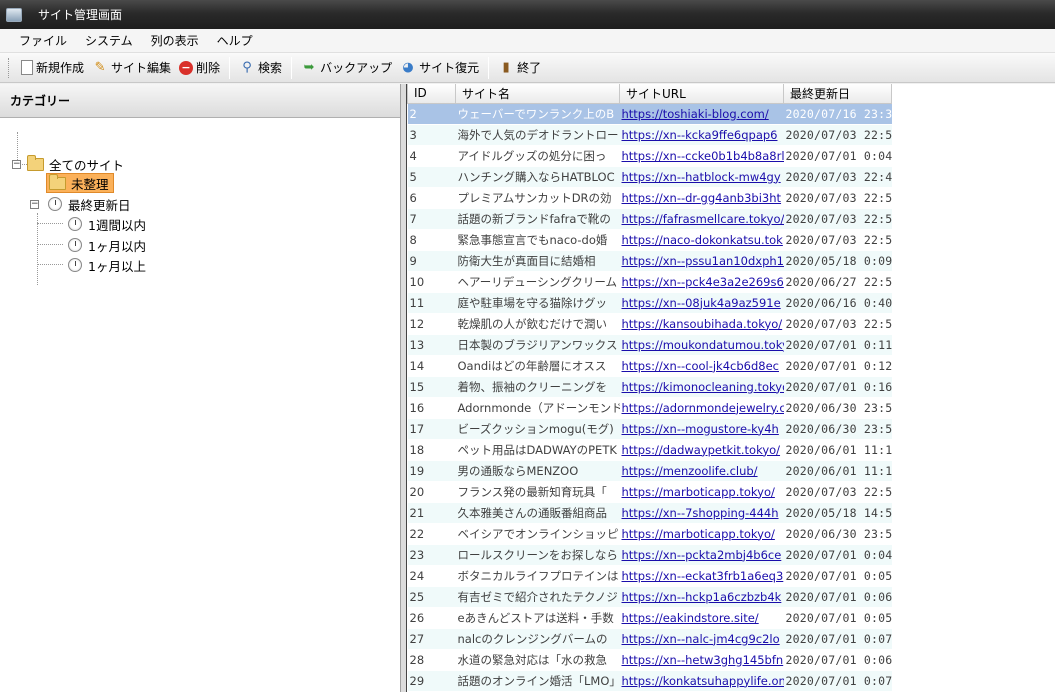 The height and width of the screenshot is (692, 1055). I want to click on site-url-link: https://xn--dr-gg4anb3bi3ht, so click(702, 198).